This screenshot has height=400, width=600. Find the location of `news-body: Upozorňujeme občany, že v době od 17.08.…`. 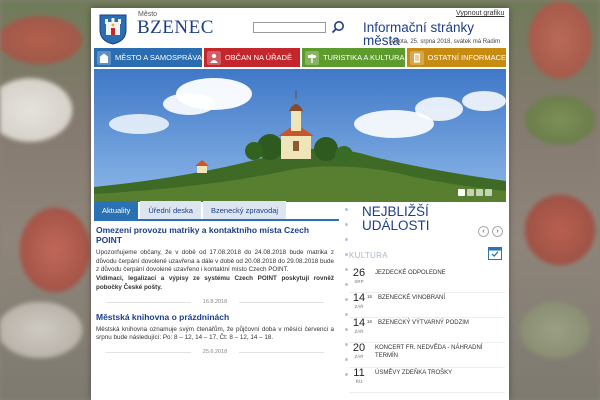

news-body: Upozorňujeme občany, že v době od 17.08.… is located at coordinates (215, 261).